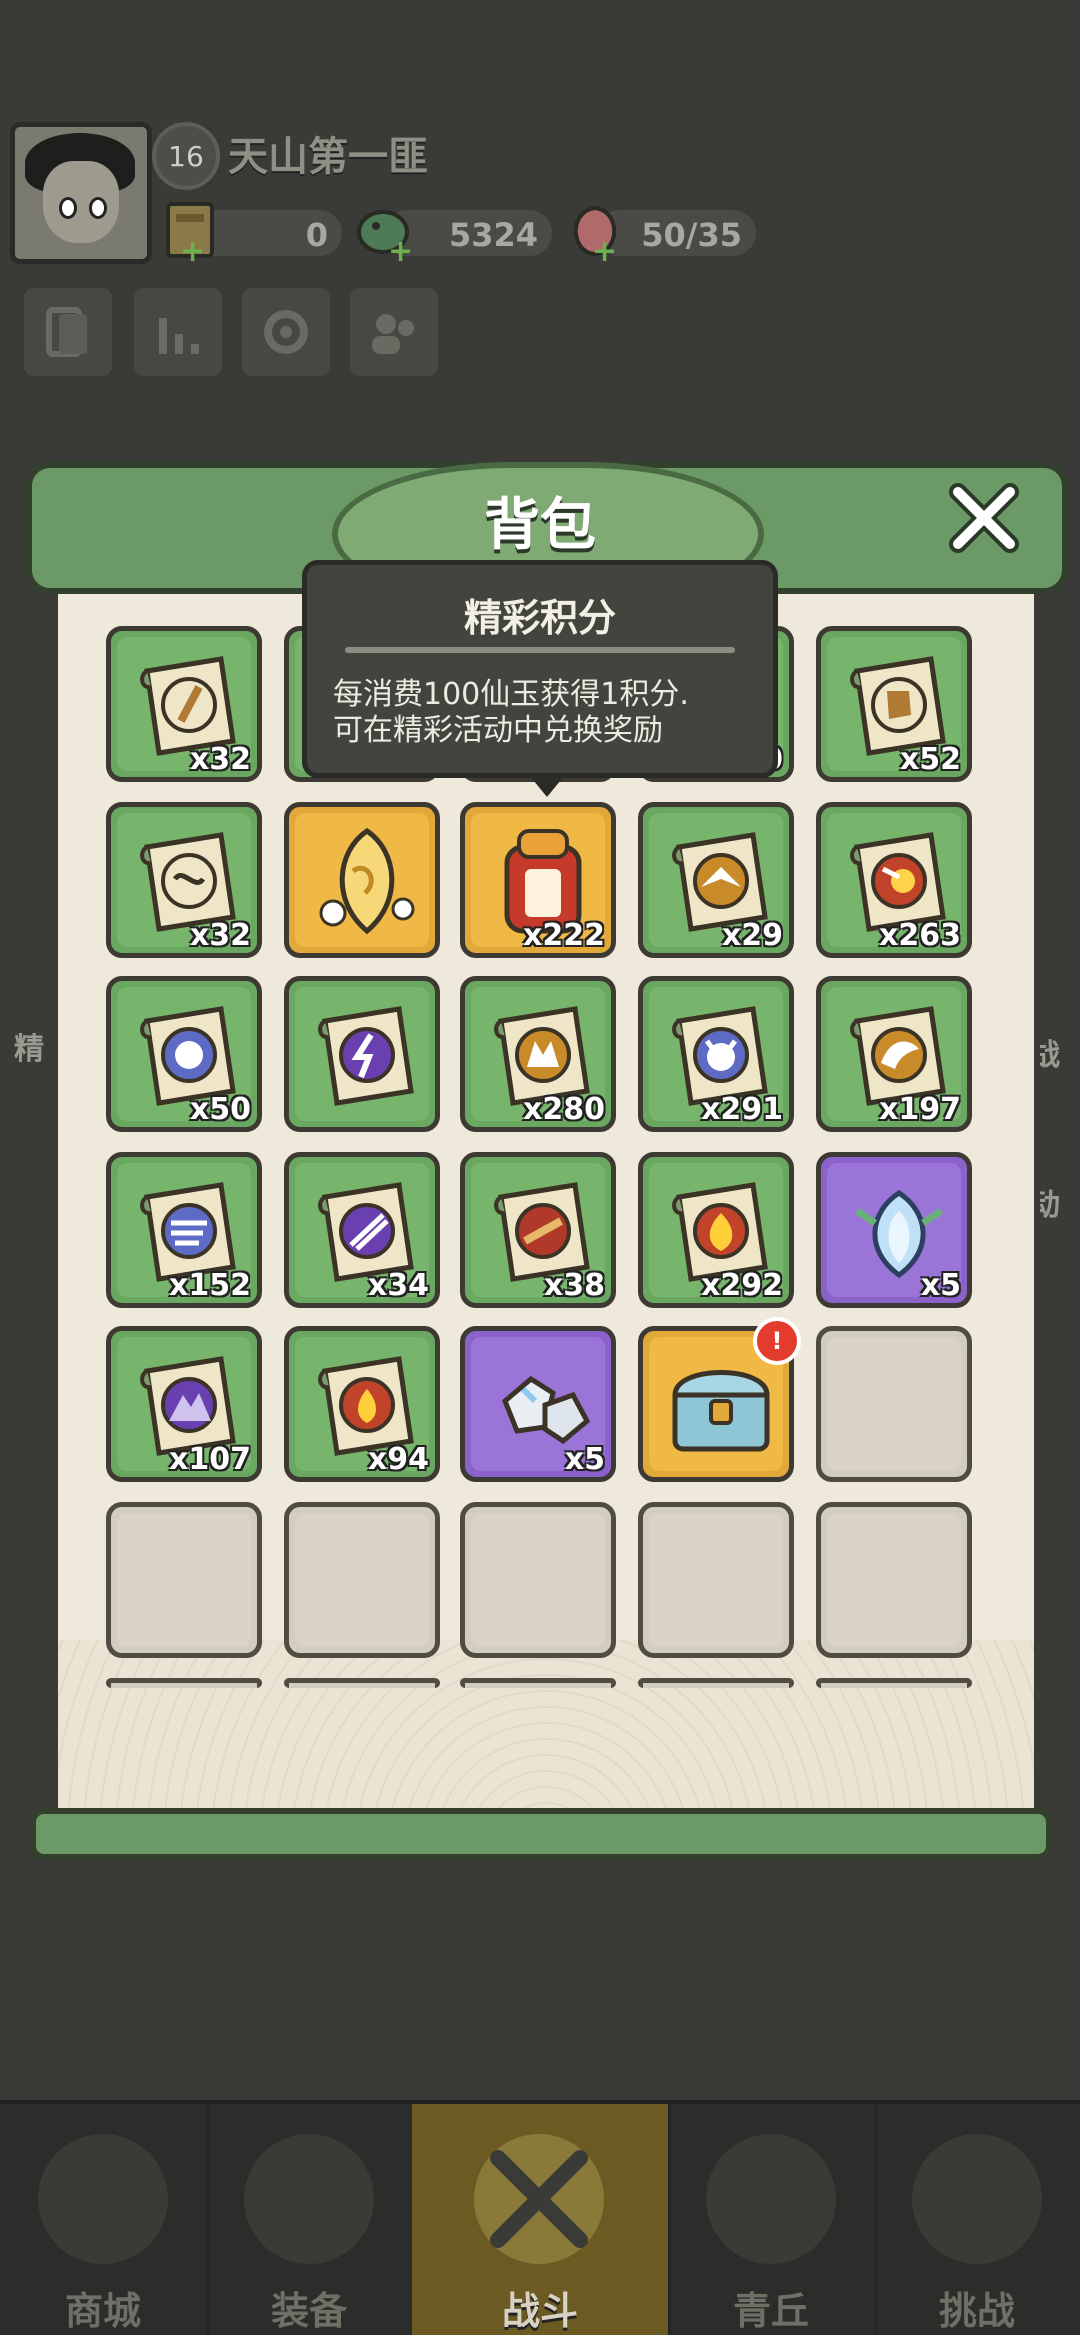 The width and height of the screenshot is (1080, 2335). What do you see at coordinates (770, 2311) in the screenshot?
I see `nav-tab-qingqiu-label: 青丘` at bounding box center [770, 2311].